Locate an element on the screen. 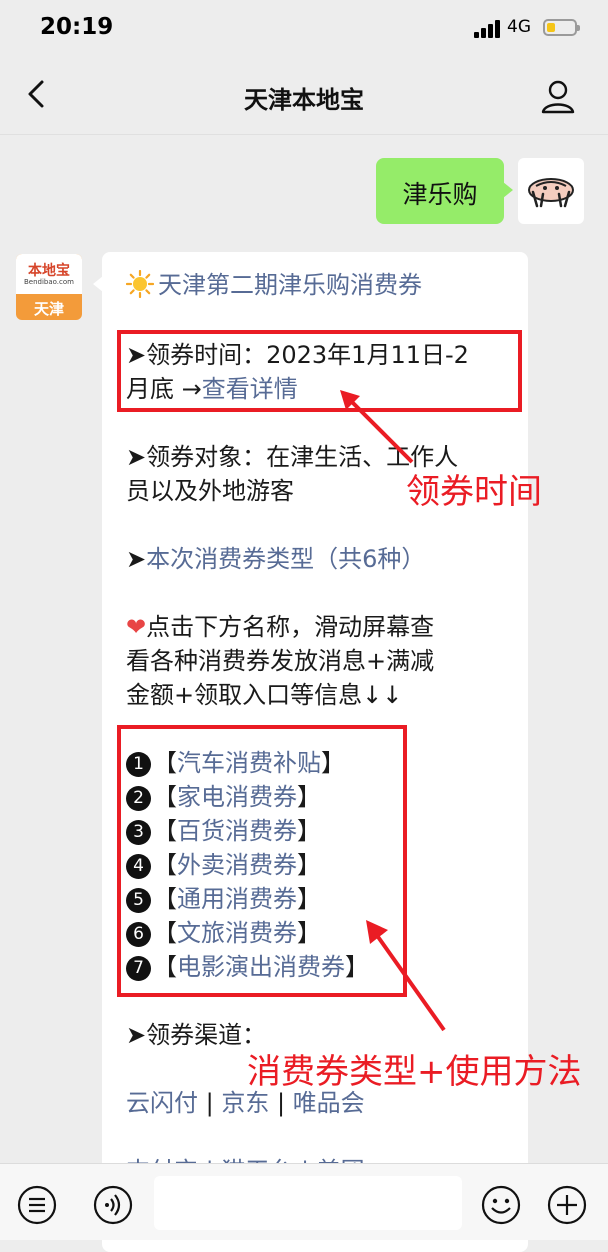  channel-link-unionpay: 云闪付 is located at coordinates (162, 1103).